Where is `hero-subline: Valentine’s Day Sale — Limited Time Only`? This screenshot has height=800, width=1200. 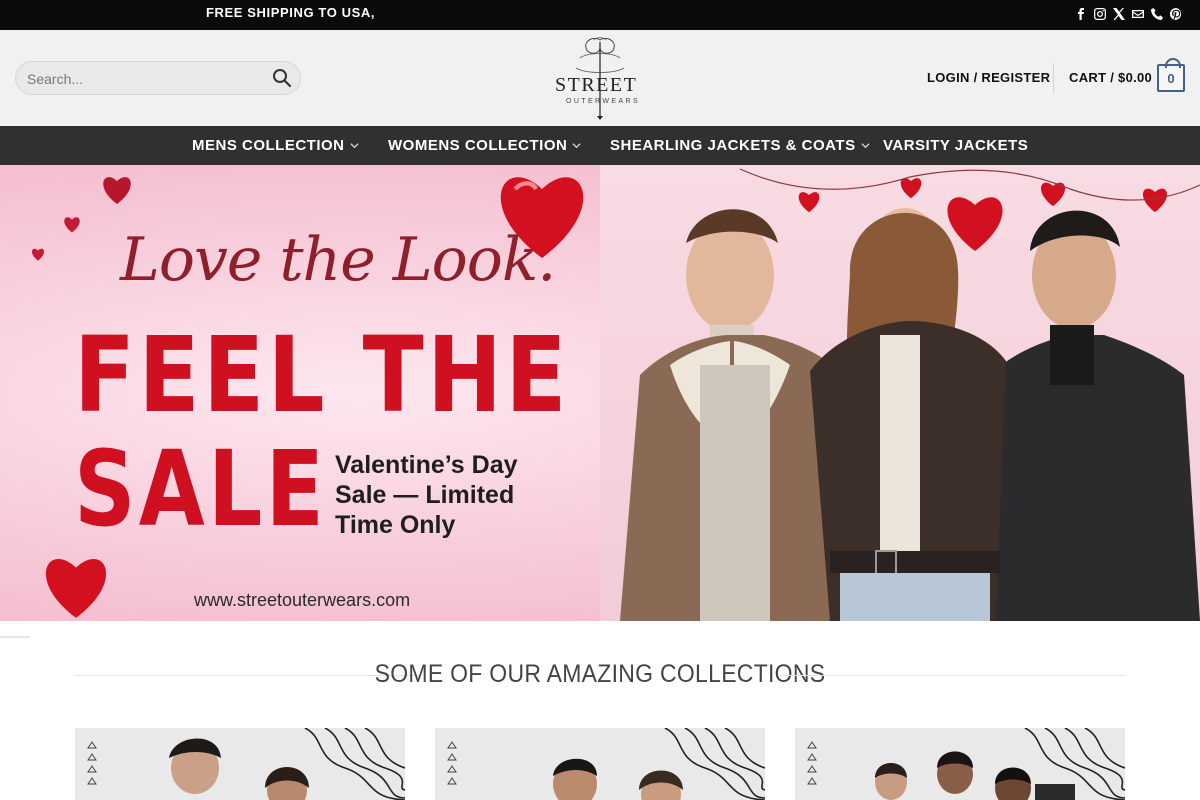 hero-subline: Valentine’s Day Sale — Limited Time Only is located at coordinates (426, 495).